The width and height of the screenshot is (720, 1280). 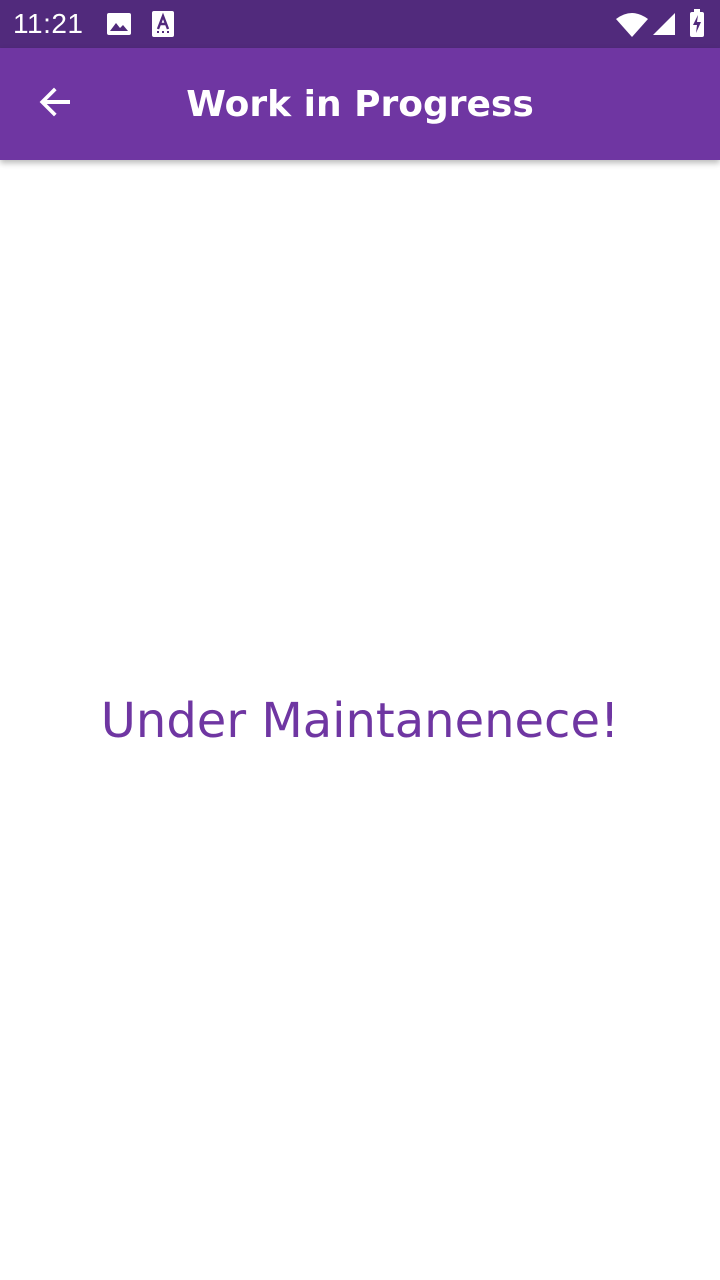 I want to click on battery-charging-icon, so click(x=697, y=23).